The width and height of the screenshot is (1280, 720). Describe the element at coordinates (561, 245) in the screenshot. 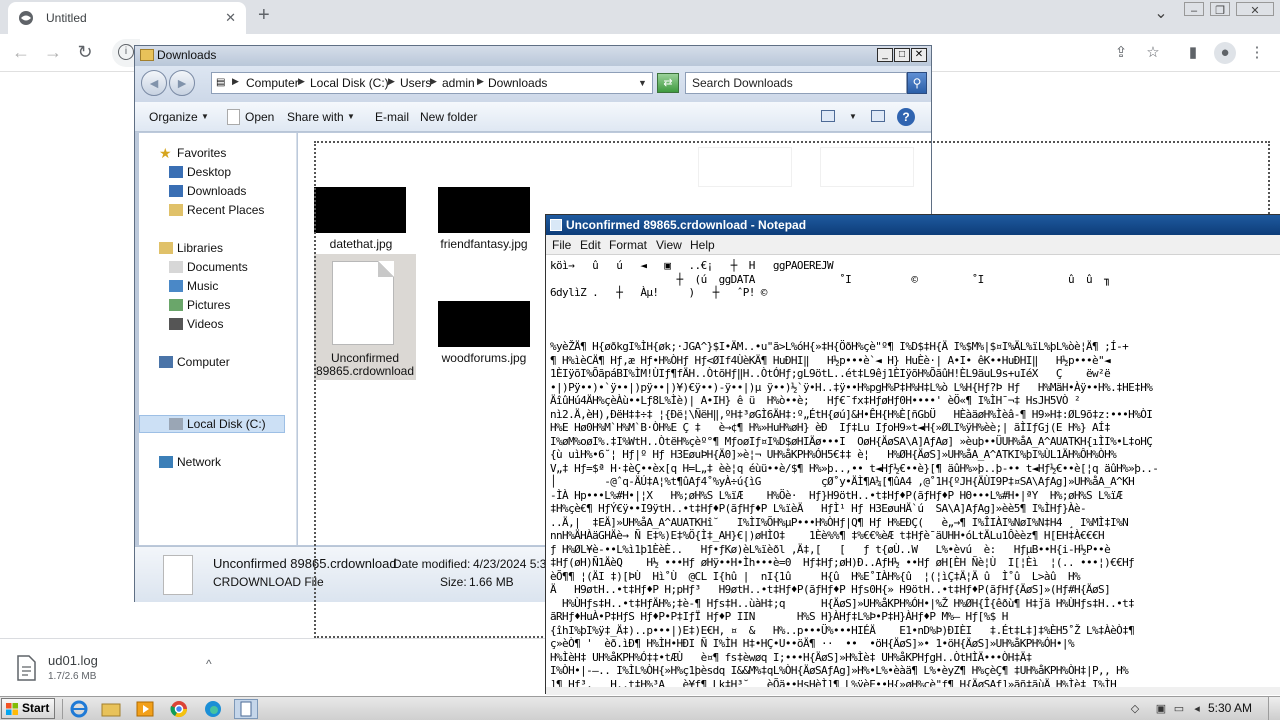

I see `menu-file: File` at that location.